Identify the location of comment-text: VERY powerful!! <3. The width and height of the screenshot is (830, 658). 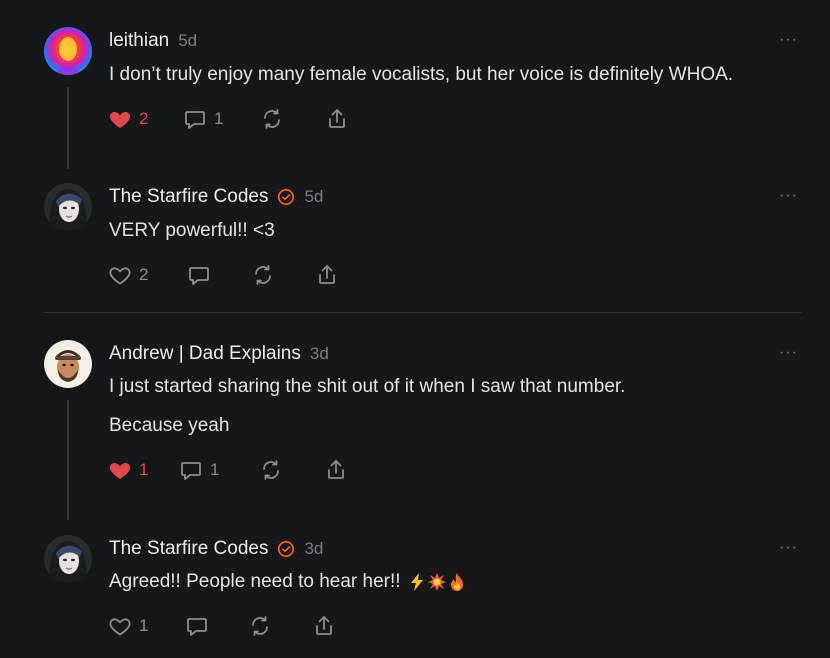
(192, 230).